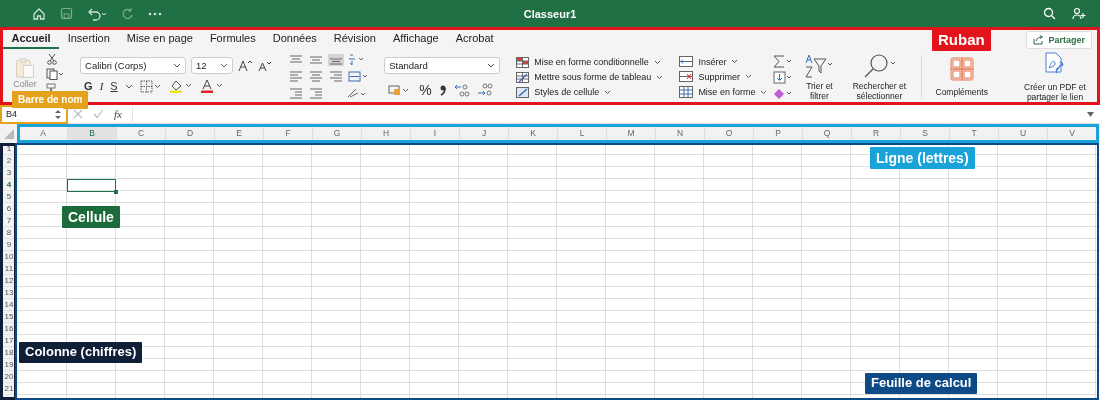 The image size is (1100, 400). I want to click on ribbon-tab: Données, so click(295, 40).